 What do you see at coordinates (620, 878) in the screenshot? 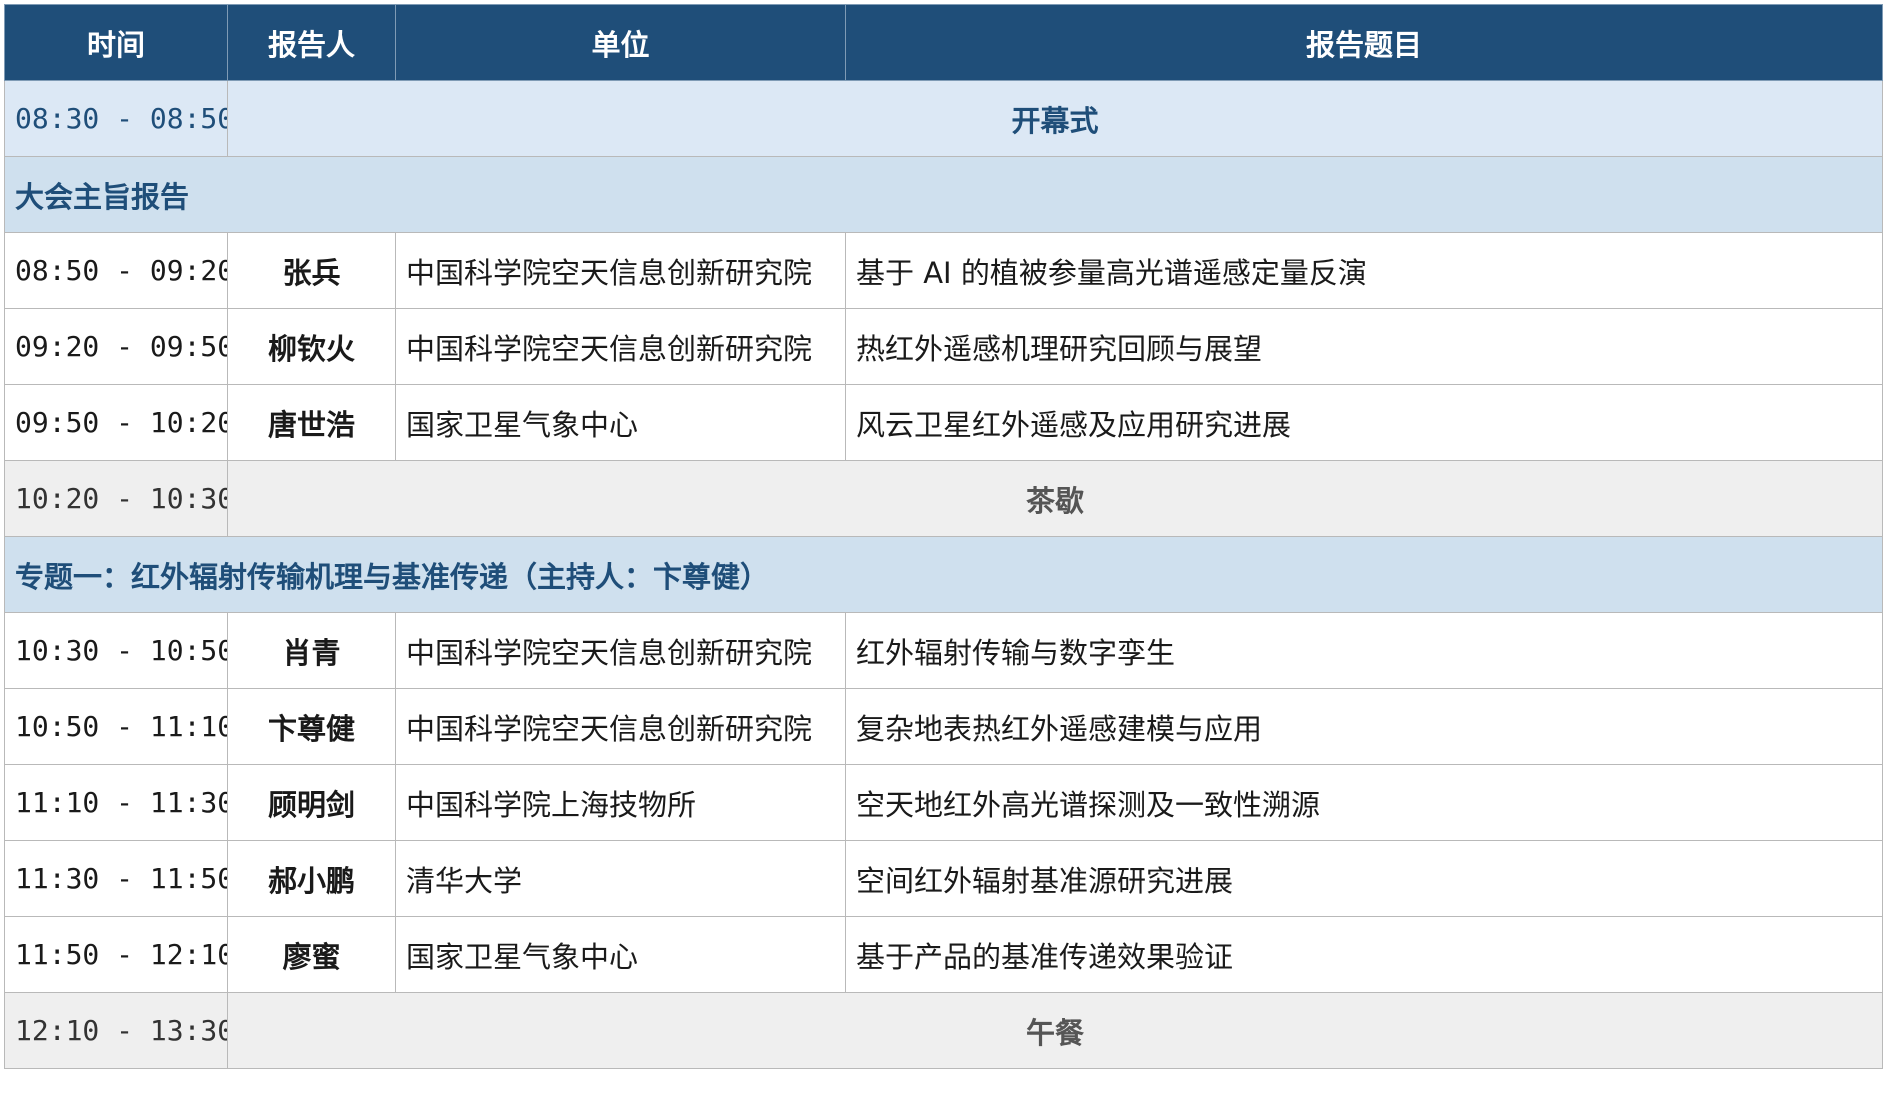
I see `unit-cell: 清华大学` at bounding box center [620, 878].